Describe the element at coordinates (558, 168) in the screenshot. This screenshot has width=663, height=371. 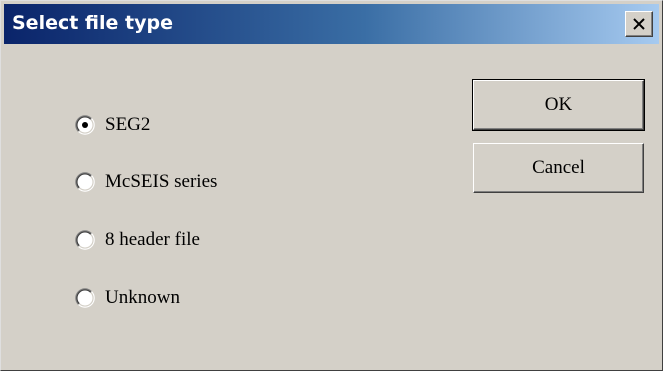
I see `cancel-button: Cancel` at that location.